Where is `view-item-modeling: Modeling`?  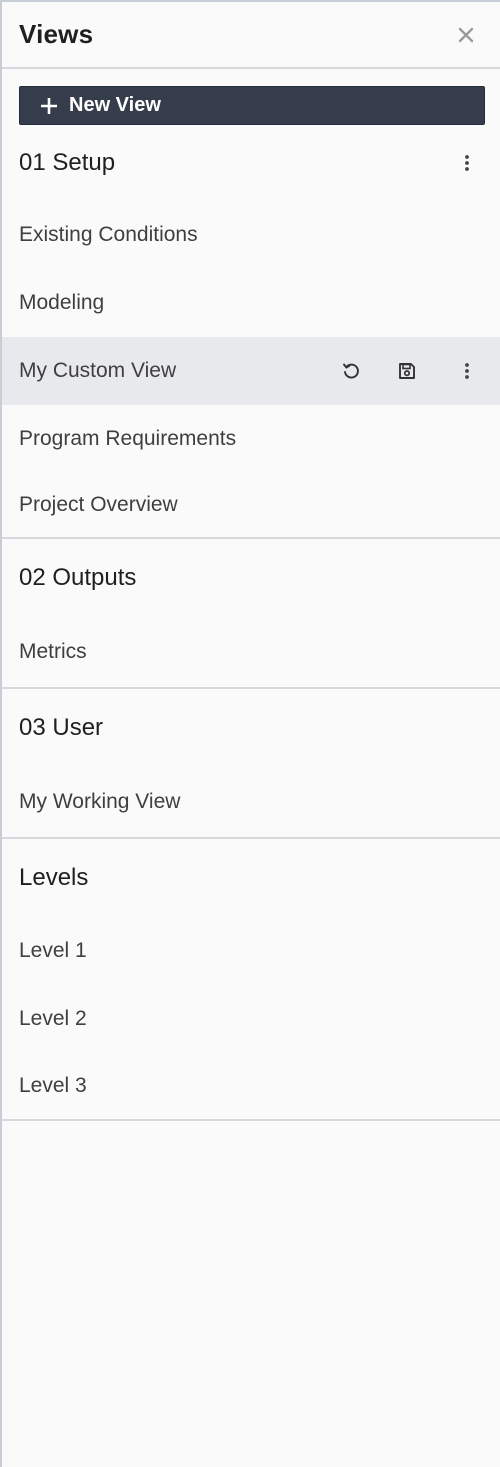 view-item-modeling: Modeling is located at coordinates (251, 303).